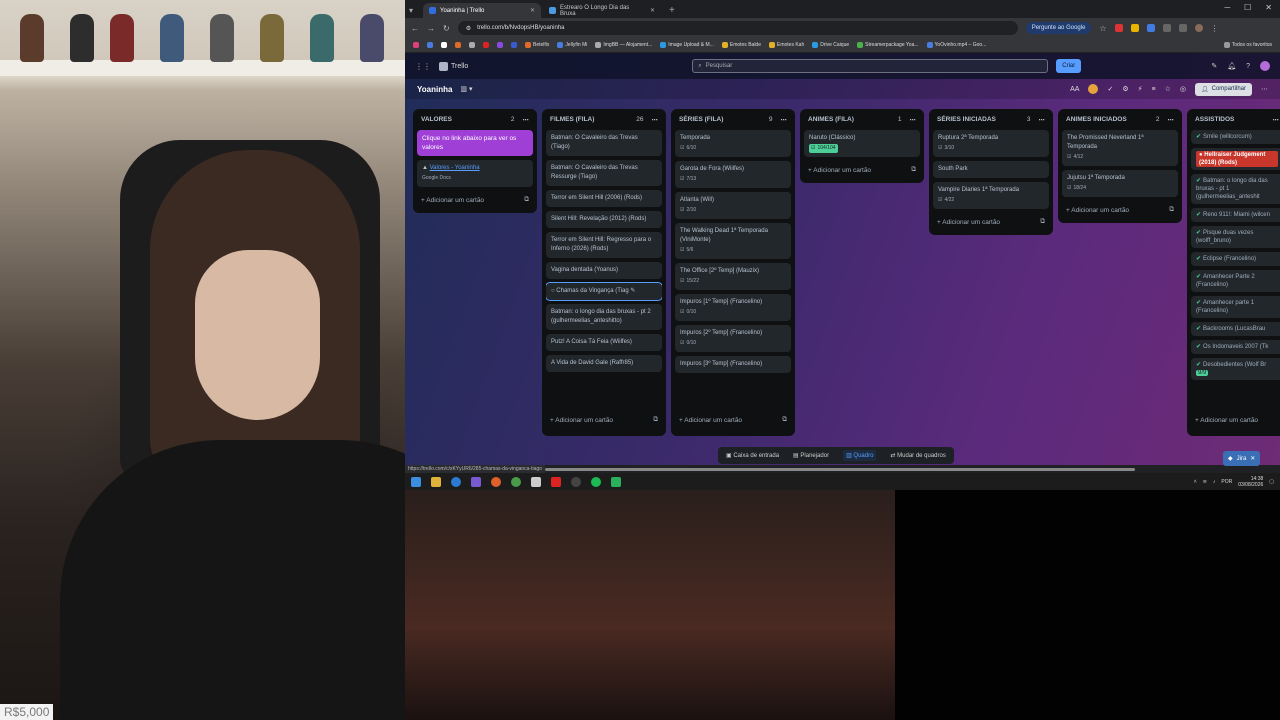 Image resolution: width=1280 pixels, height=720 pixels. What do you see at coordinates (602, 10) in the screenshot?
I see `tab-video: Estrearo O Longo Dia das Bruxa ✕` at bounding box center [602, 10].